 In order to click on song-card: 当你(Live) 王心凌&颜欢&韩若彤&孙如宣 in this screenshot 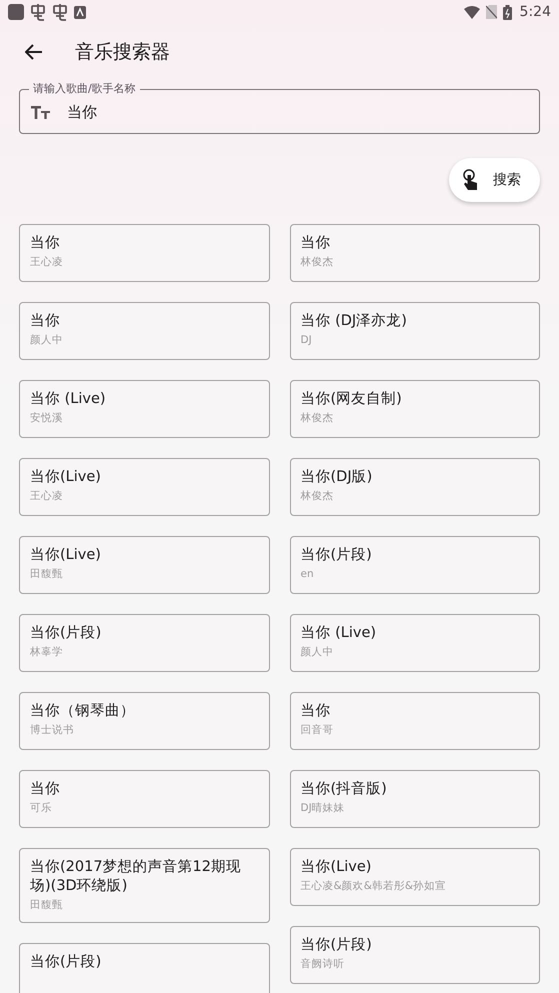, I will do `click(415, 877)`.